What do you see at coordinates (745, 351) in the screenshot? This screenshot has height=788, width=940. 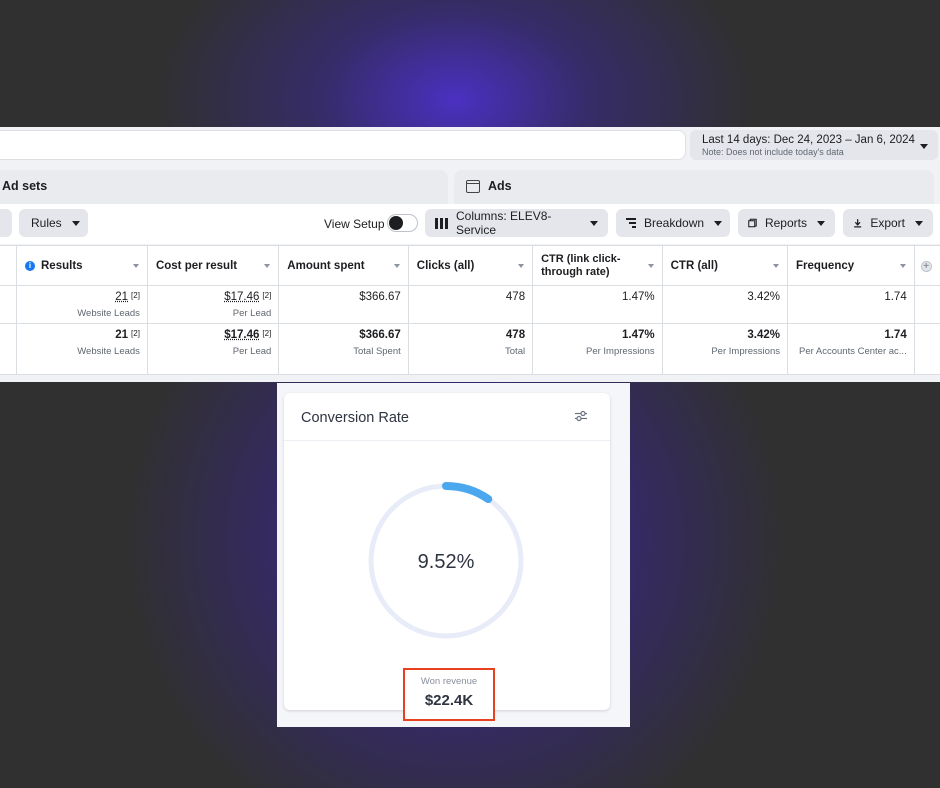 I see `ctr-all-sublabel: Per Impressions` at bounding box center [745, 351].